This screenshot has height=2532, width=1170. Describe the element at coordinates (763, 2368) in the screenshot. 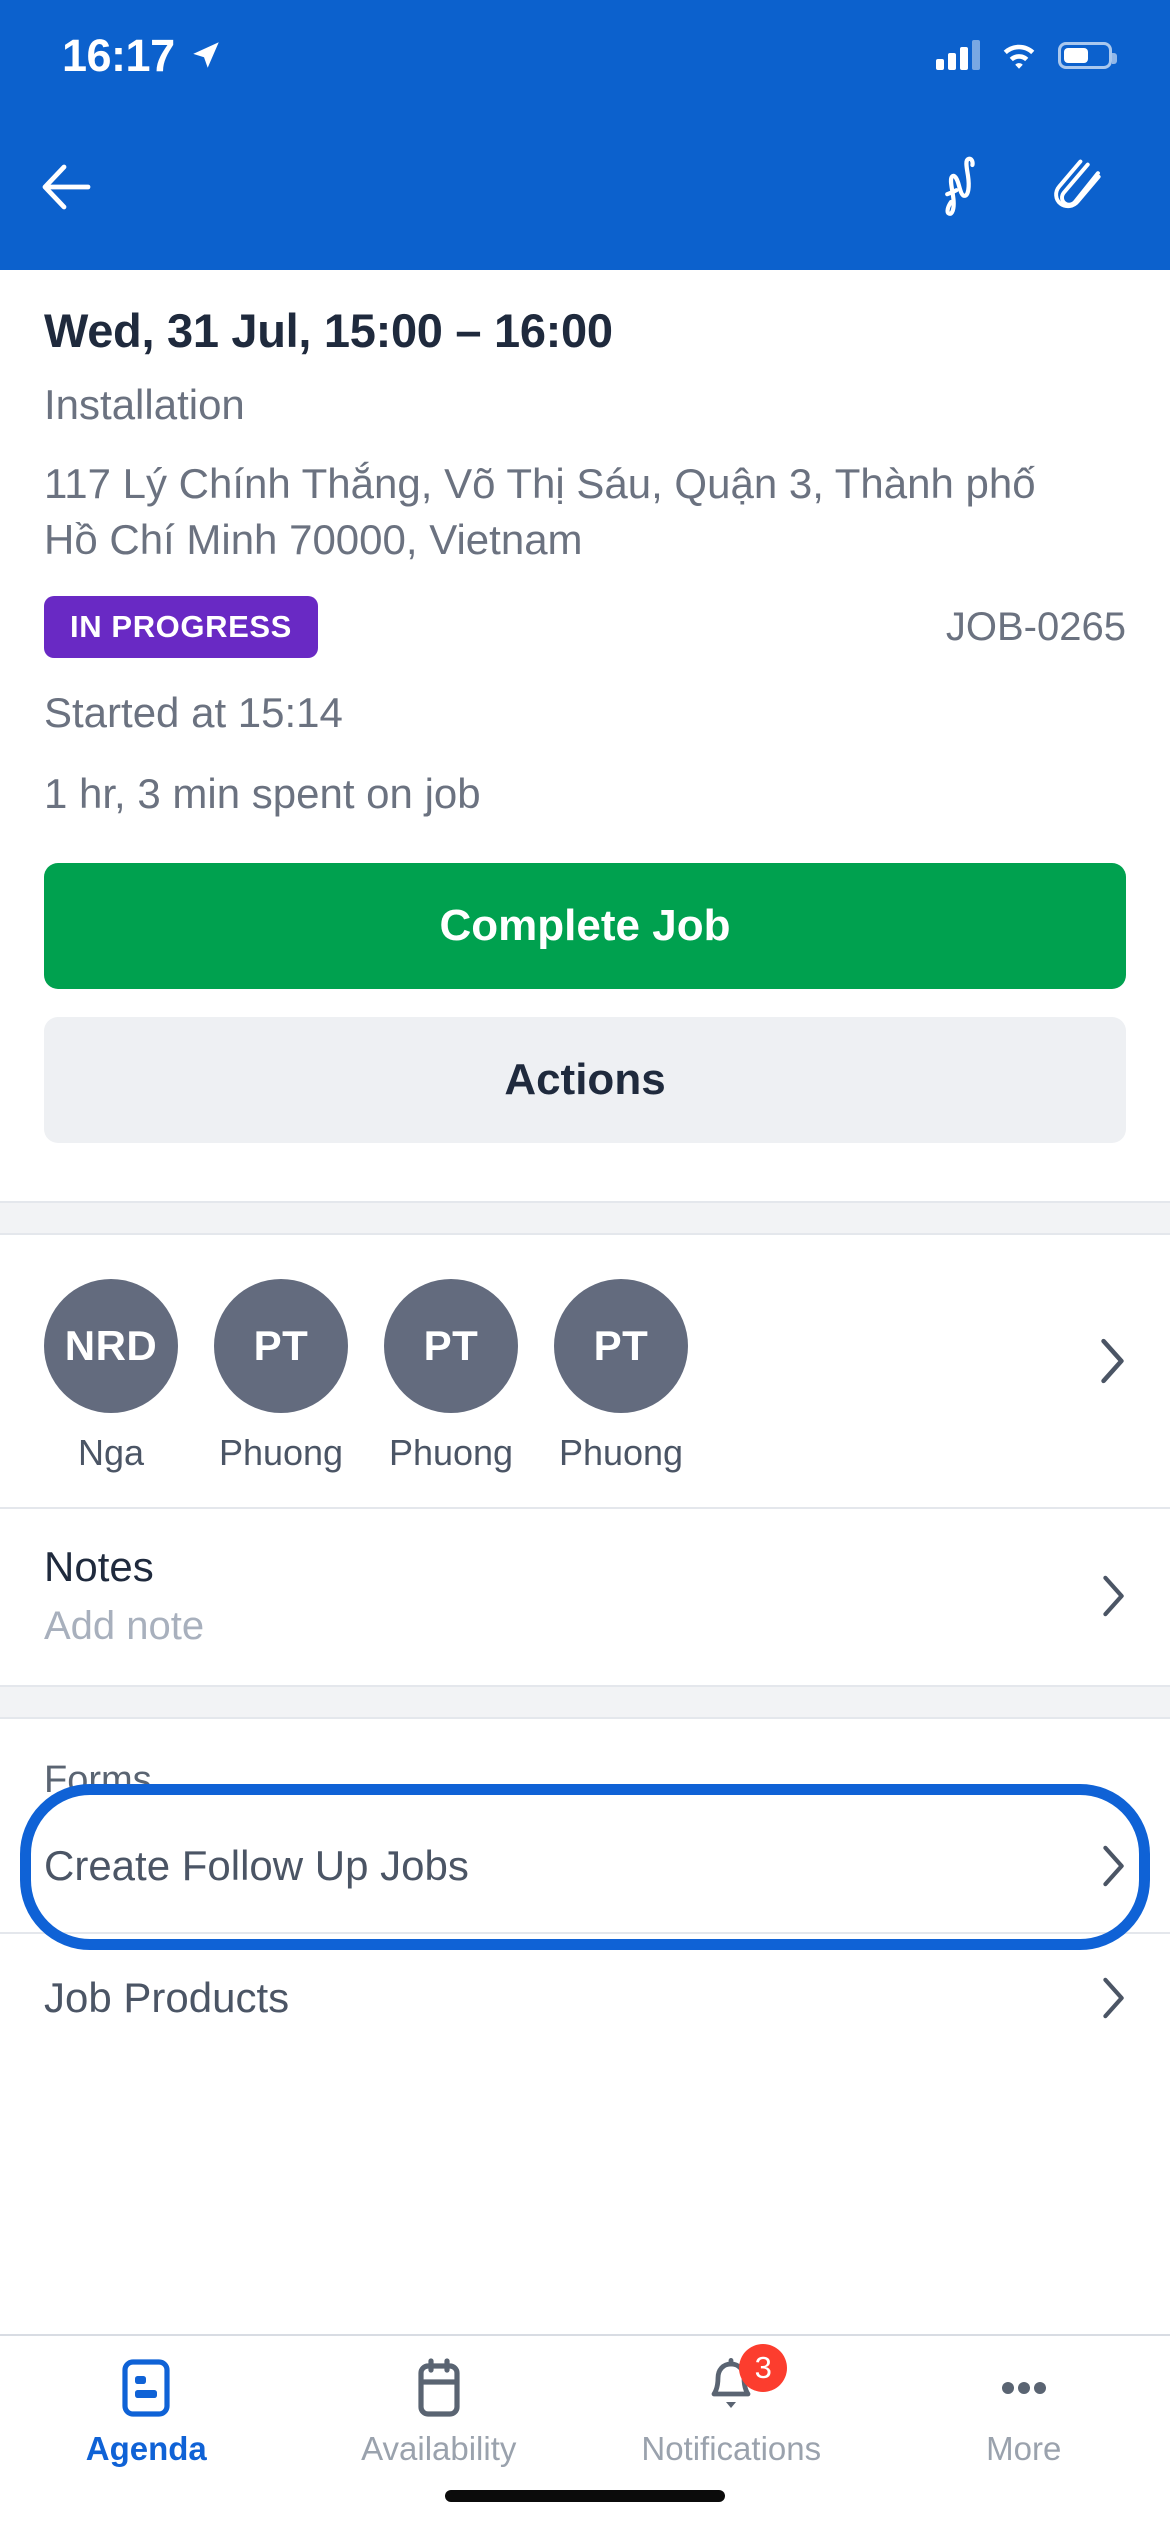

I see `notifications-badge: 3` at that location.